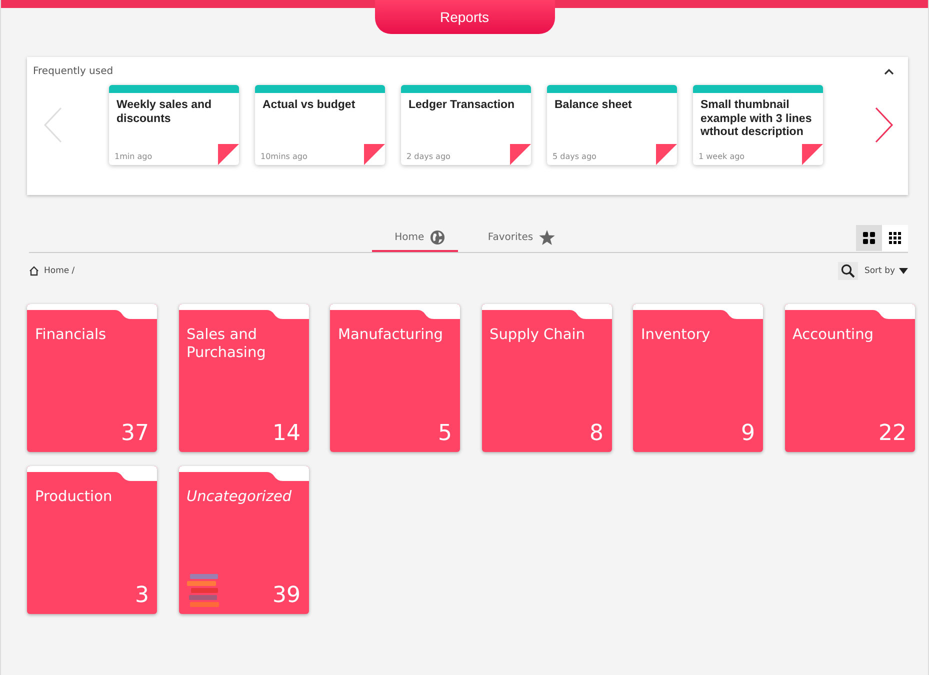 This screenshot has height=675, width=929. Describe the element at coordinates (243, 378) in the screenshot. I see `folder-card: Sales and Purchasing 14` at that location.